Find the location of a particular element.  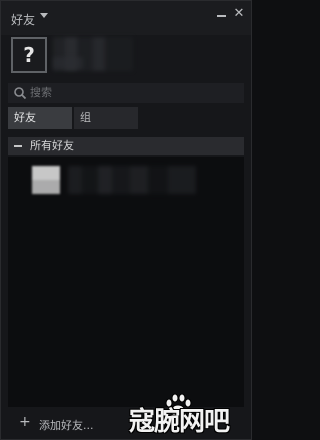

plus-icon: + is located at coordinates (25, 422).